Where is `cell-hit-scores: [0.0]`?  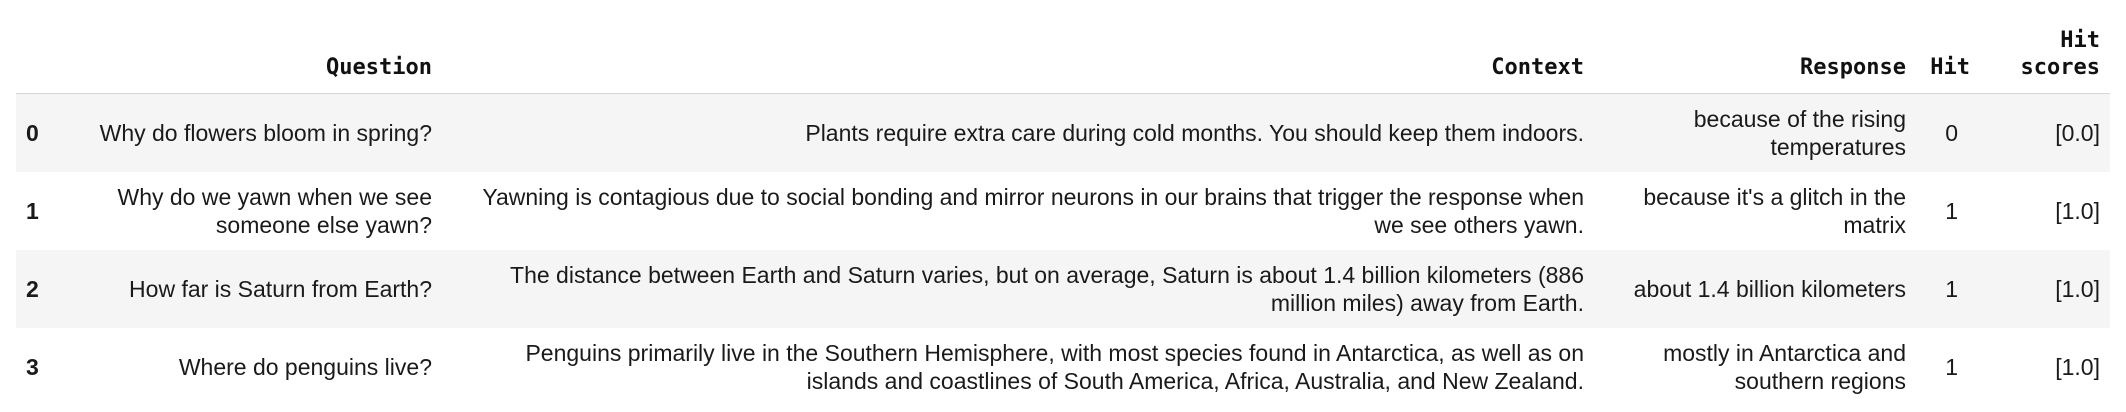
cell-hit-scores: [0.0] is located at coordinates (2077, 132).